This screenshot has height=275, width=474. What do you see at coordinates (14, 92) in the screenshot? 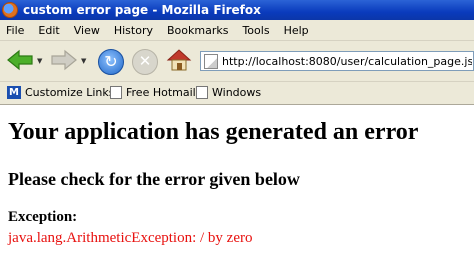
I see `m-icon: M` at bounding box center [14, 92].